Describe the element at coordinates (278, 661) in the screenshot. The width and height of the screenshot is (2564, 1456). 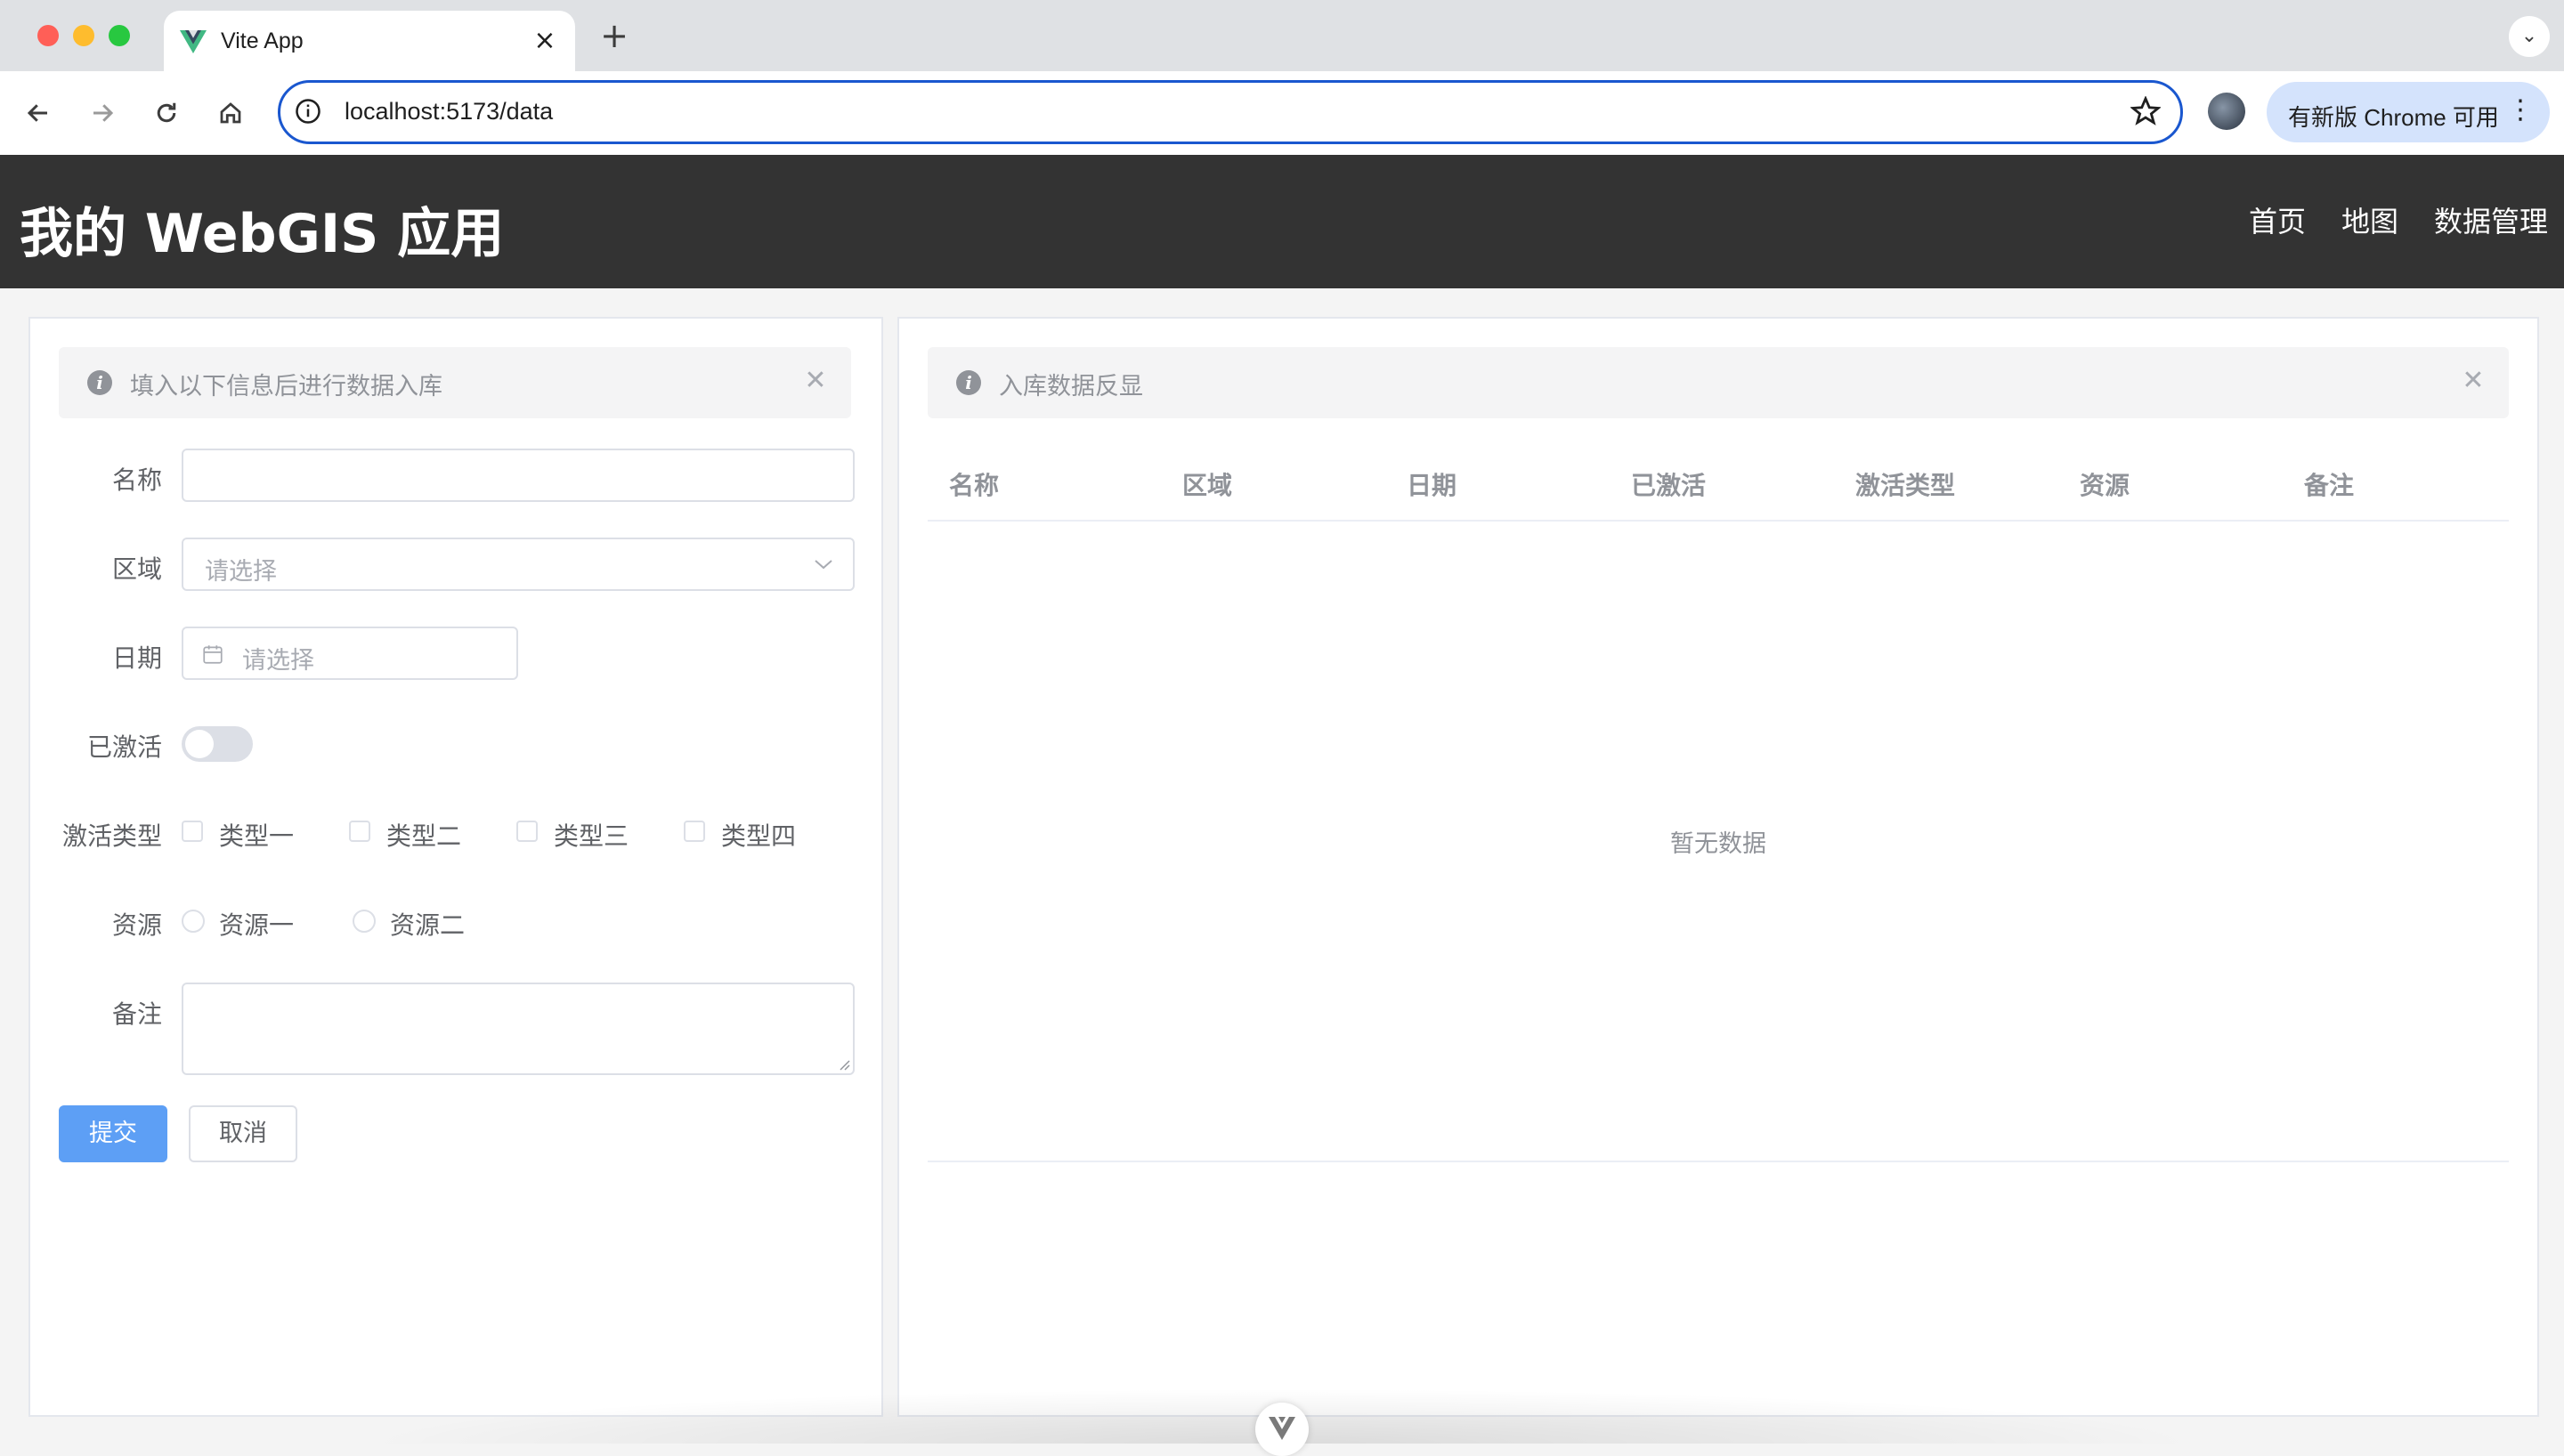
I see `date-placeholder: 请选择` at that location.